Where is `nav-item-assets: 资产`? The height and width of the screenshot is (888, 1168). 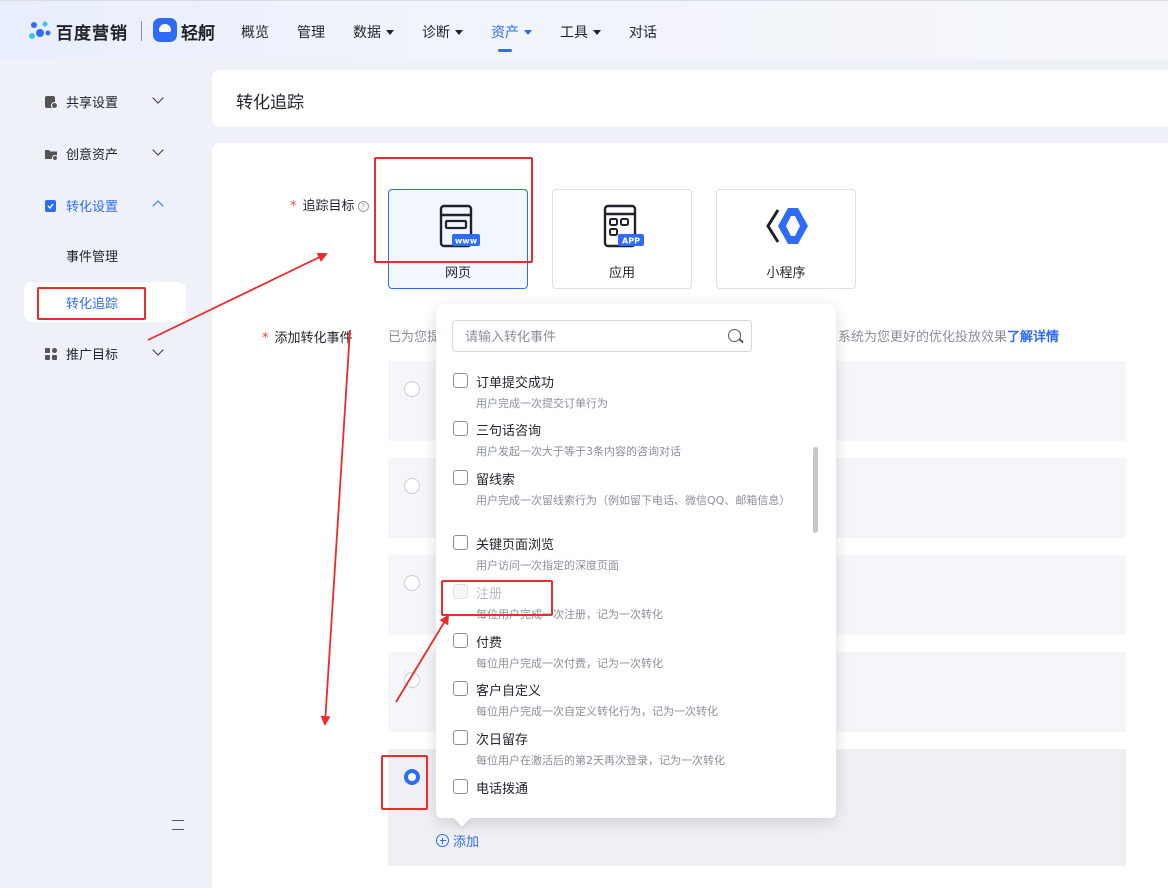
nav-item-assets: 资产 is located at coordinates (511, 37).